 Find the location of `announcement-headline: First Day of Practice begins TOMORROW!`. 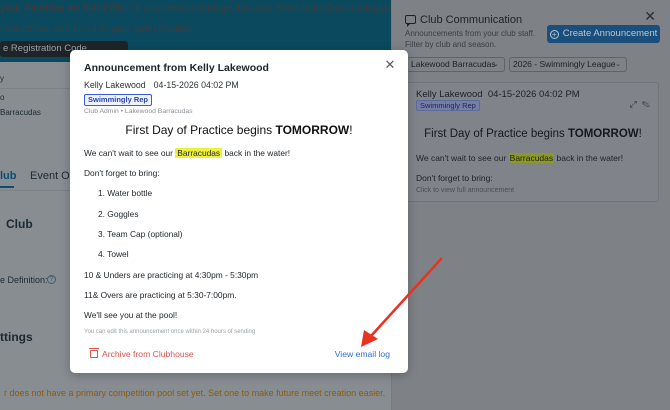

announcement-headline: First Day of Practice begins TOMORROW! is located at coordinates (239, 130).